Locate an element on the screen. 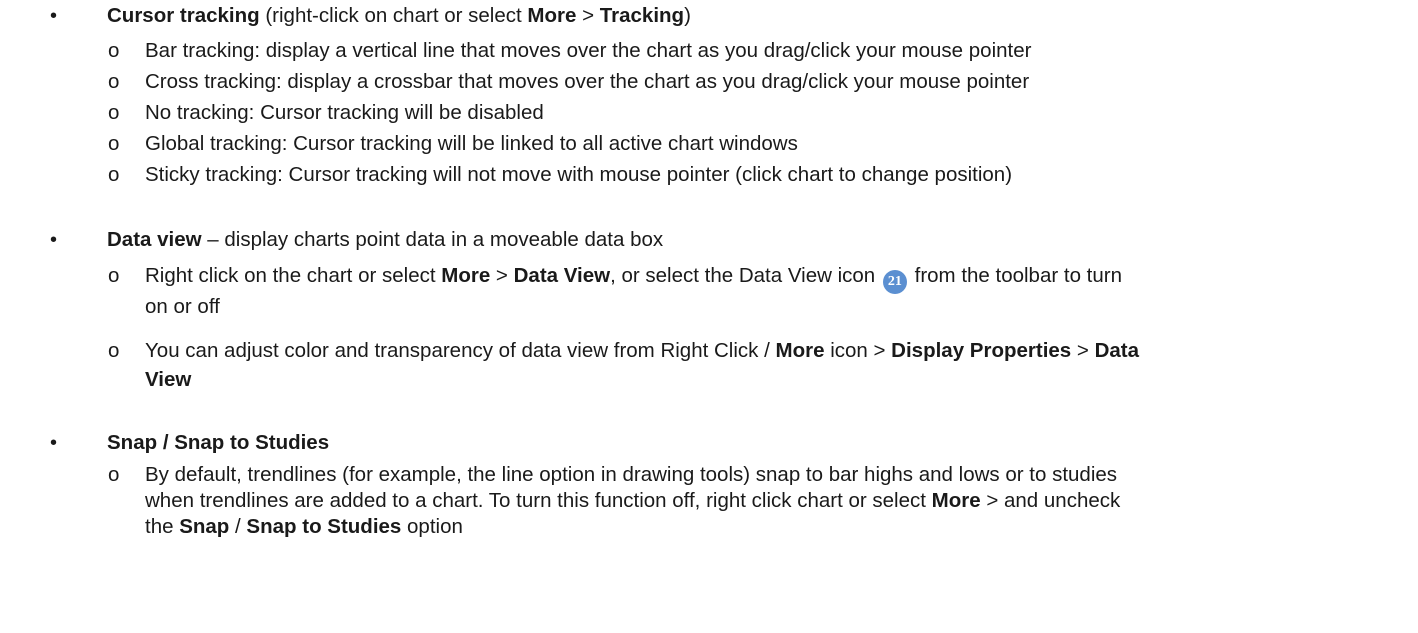 This screenshot has height=633, width=1418. text-run: the is located at coordinates (162, 526).